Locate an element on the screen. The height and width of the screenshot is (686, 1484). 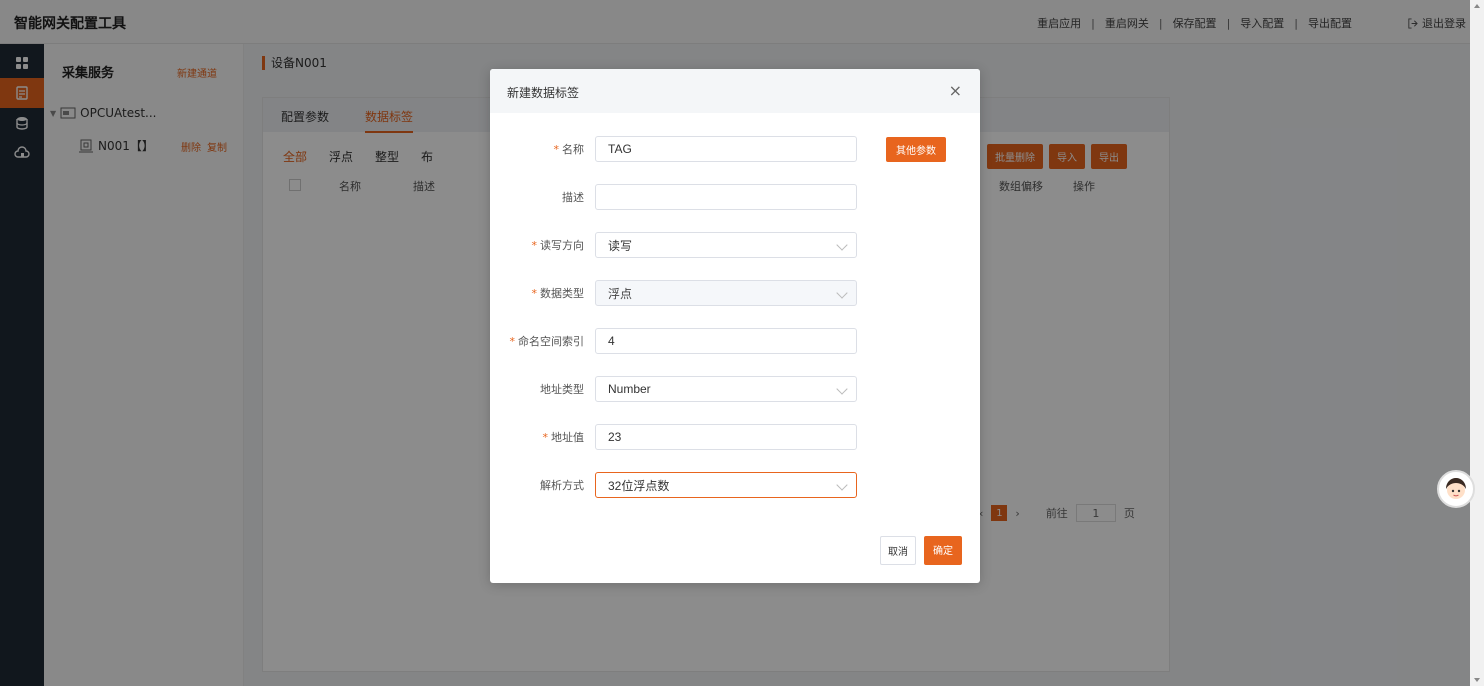
dialog-title: 新建数据标签 is located at coordinates (543, 93).